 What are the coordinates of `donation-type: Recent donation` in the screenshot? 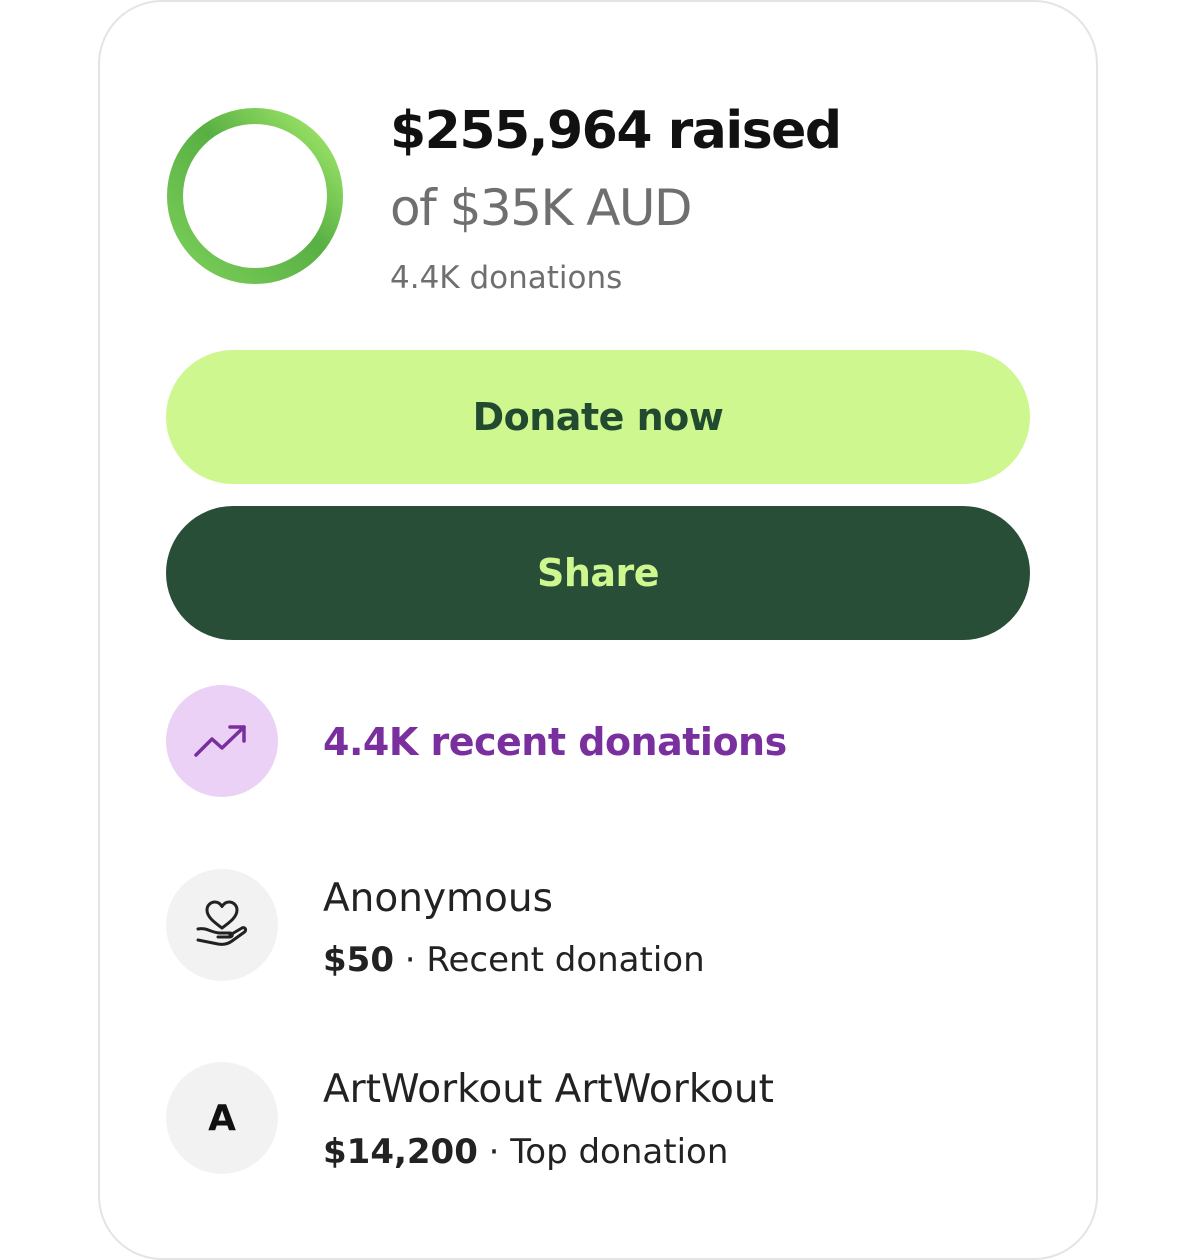 It's located at (565, 960).